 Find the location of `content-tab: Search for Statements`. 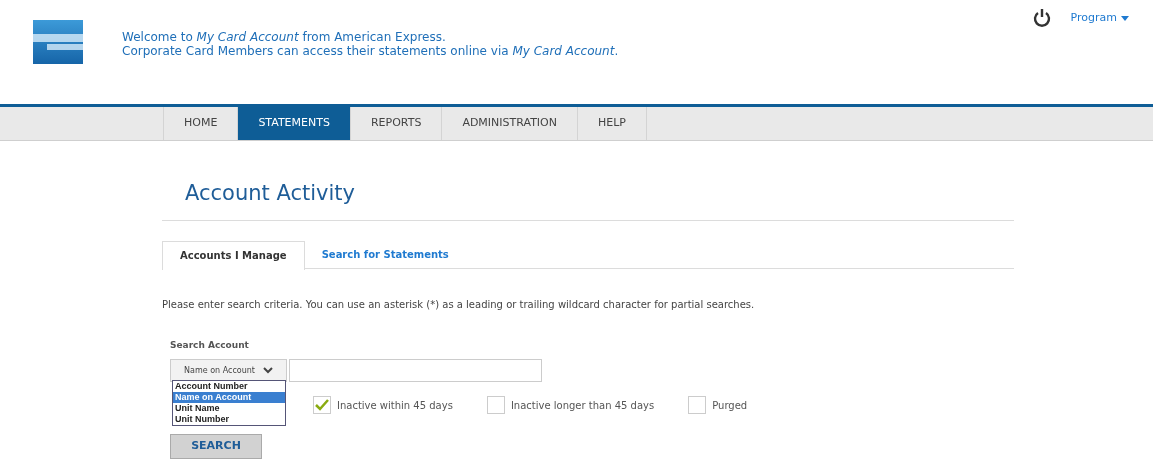

content-tab: Search for Statements is located at coordinates (385, 254).